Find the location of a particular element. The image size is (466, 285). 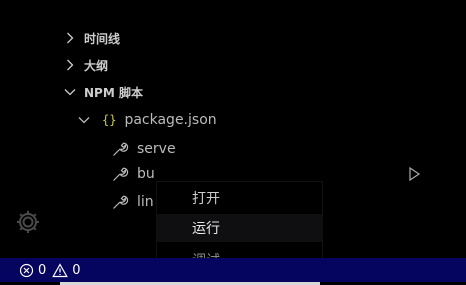

tree-item-package-json: {} package.json is located at coordinates (146, 120).